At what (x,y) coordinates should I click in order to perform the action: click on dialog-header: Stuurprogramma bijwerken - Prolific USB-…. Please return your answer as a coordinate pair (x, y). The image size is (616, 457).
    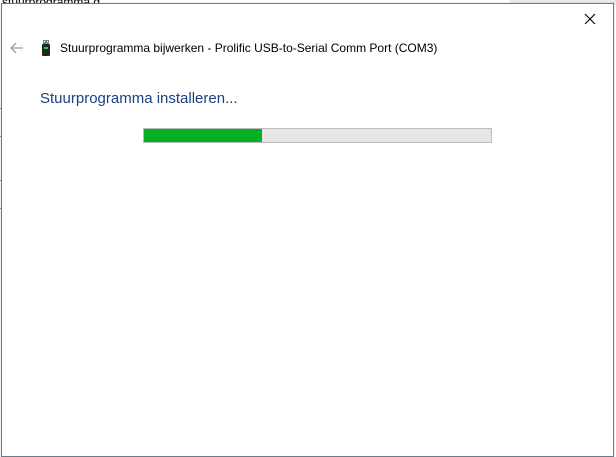
    Looking at the image, I should click on (307, 48).